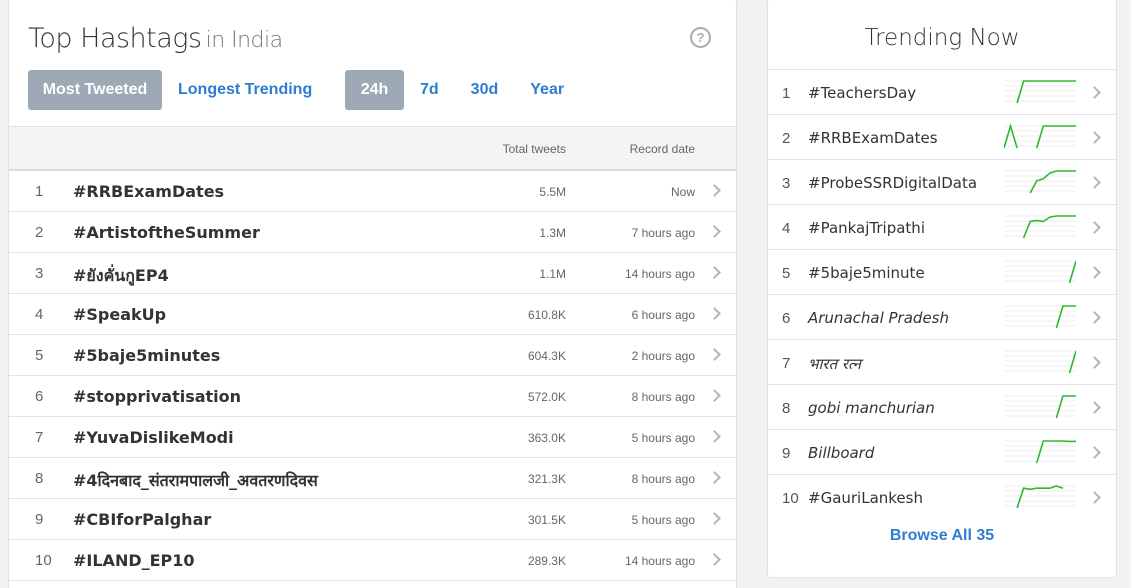 This screenshot has height=588, width=1131. What do you see at coordinates (39, 232) in the screenshot?
I see `row-rank: 2` at bounding box center [39, 232].